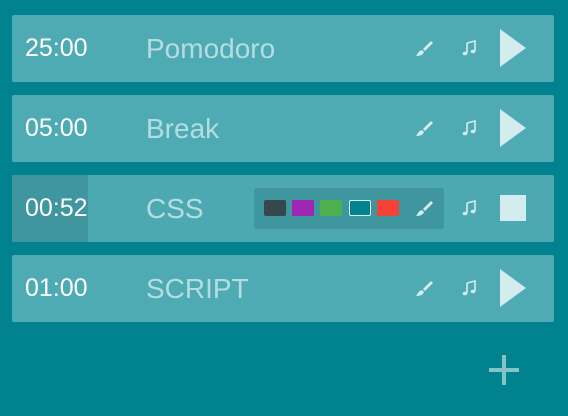  What do you see at coordinates (56, 128) in the screenshot?
I see `timer-time: 05:00` at bounding box center [56, 128].